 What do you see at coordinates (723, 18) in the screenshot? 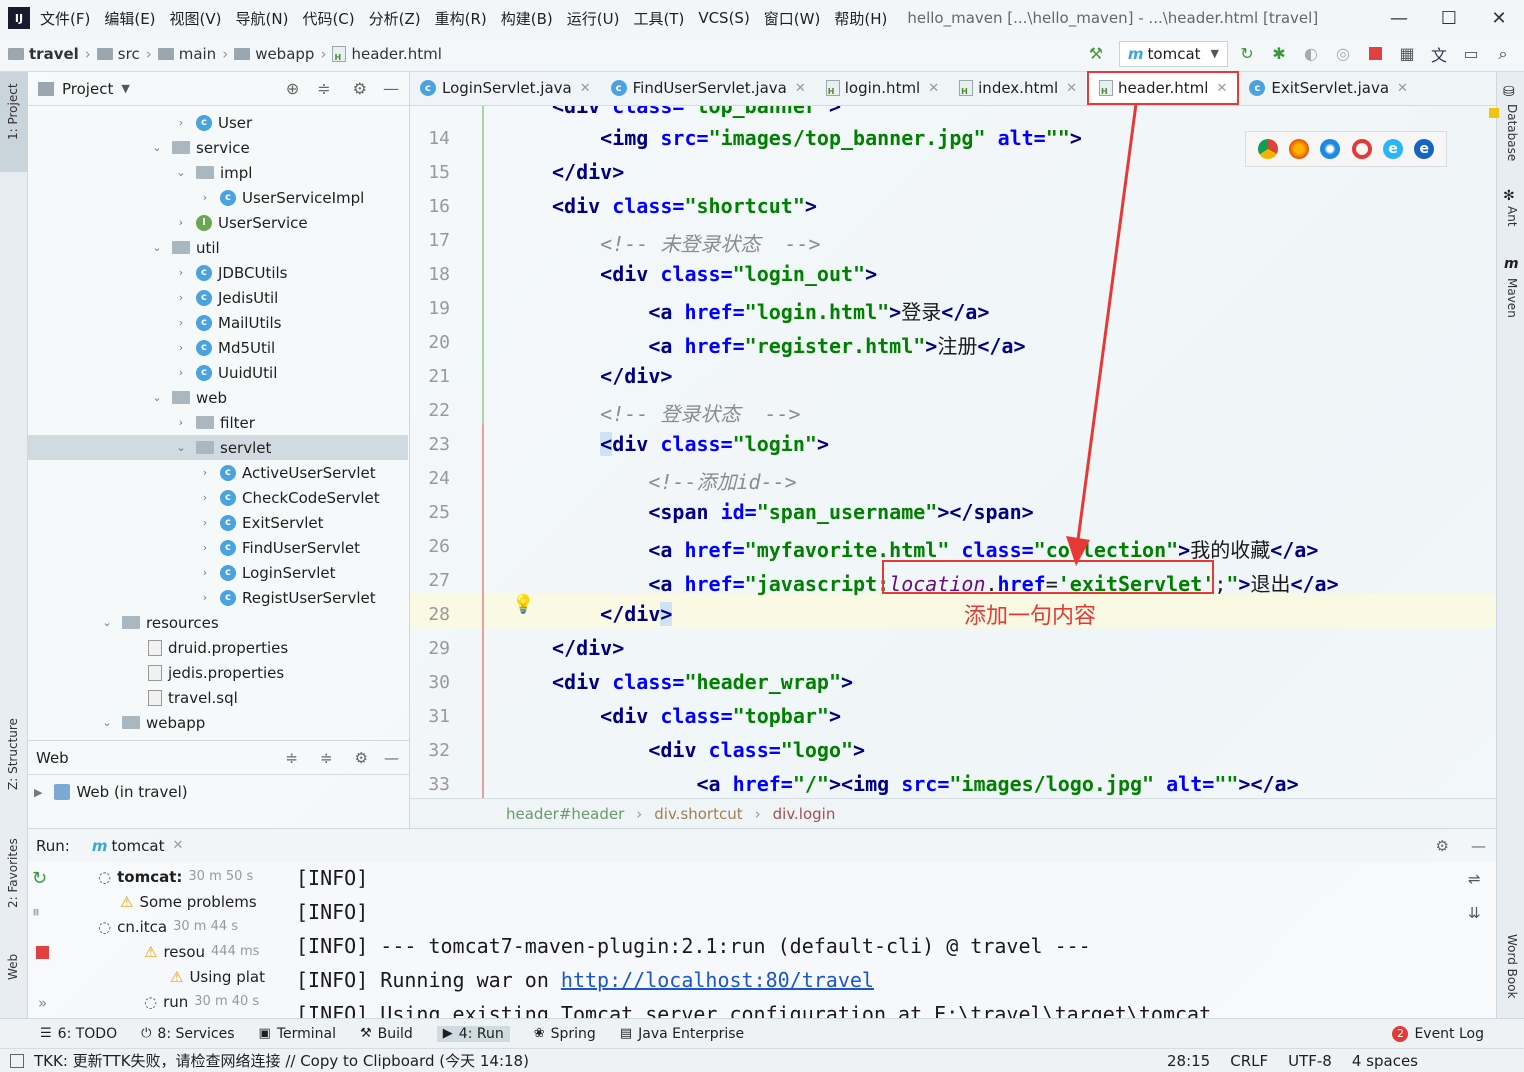
I see `menu-item: VCS(S)` at bounding box center [723, 18].